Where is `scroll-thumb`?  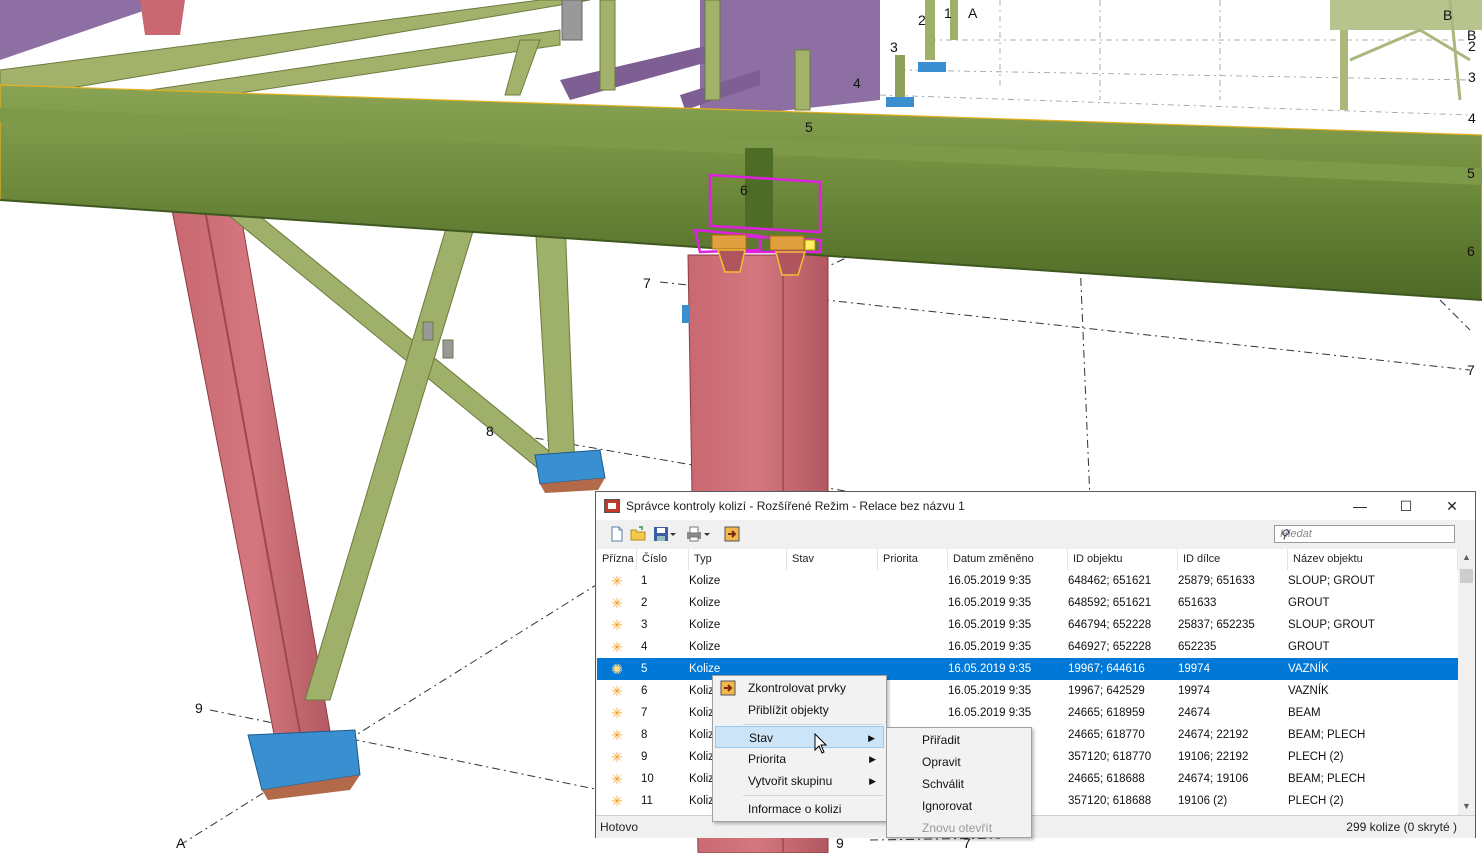 scroll-thumb is located at coordinates (1466, 576).